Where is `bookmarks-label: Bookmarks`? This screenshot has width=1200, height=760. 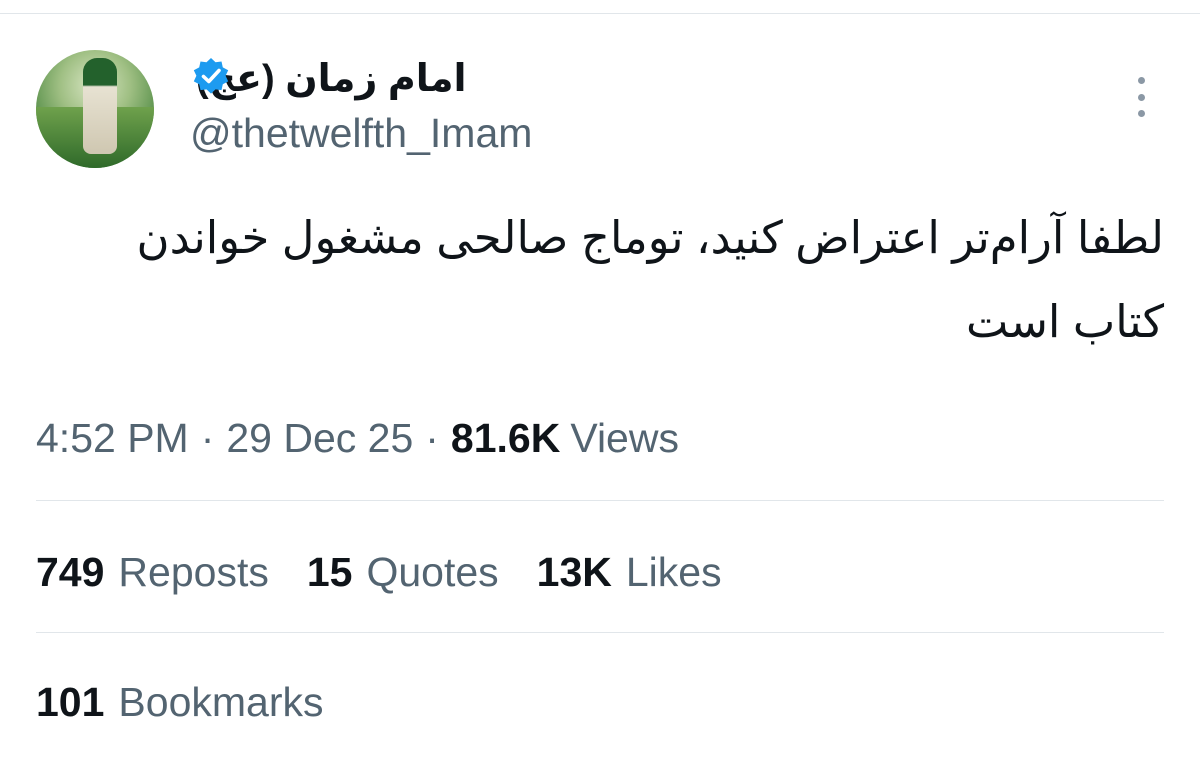
bookmarks-label: Bookmarks is located at coordinates (221, 701).